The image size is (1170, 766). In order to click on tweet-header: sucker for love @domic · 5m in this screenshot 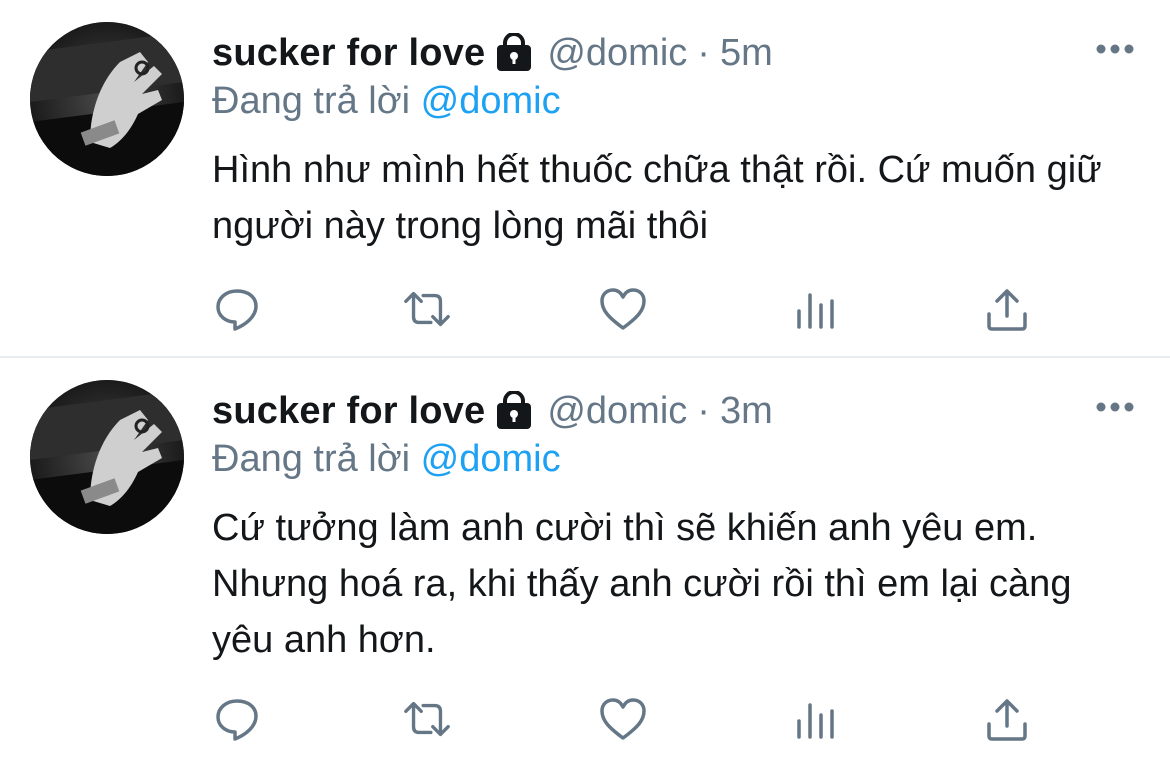, I will do `click(492, 53)`.